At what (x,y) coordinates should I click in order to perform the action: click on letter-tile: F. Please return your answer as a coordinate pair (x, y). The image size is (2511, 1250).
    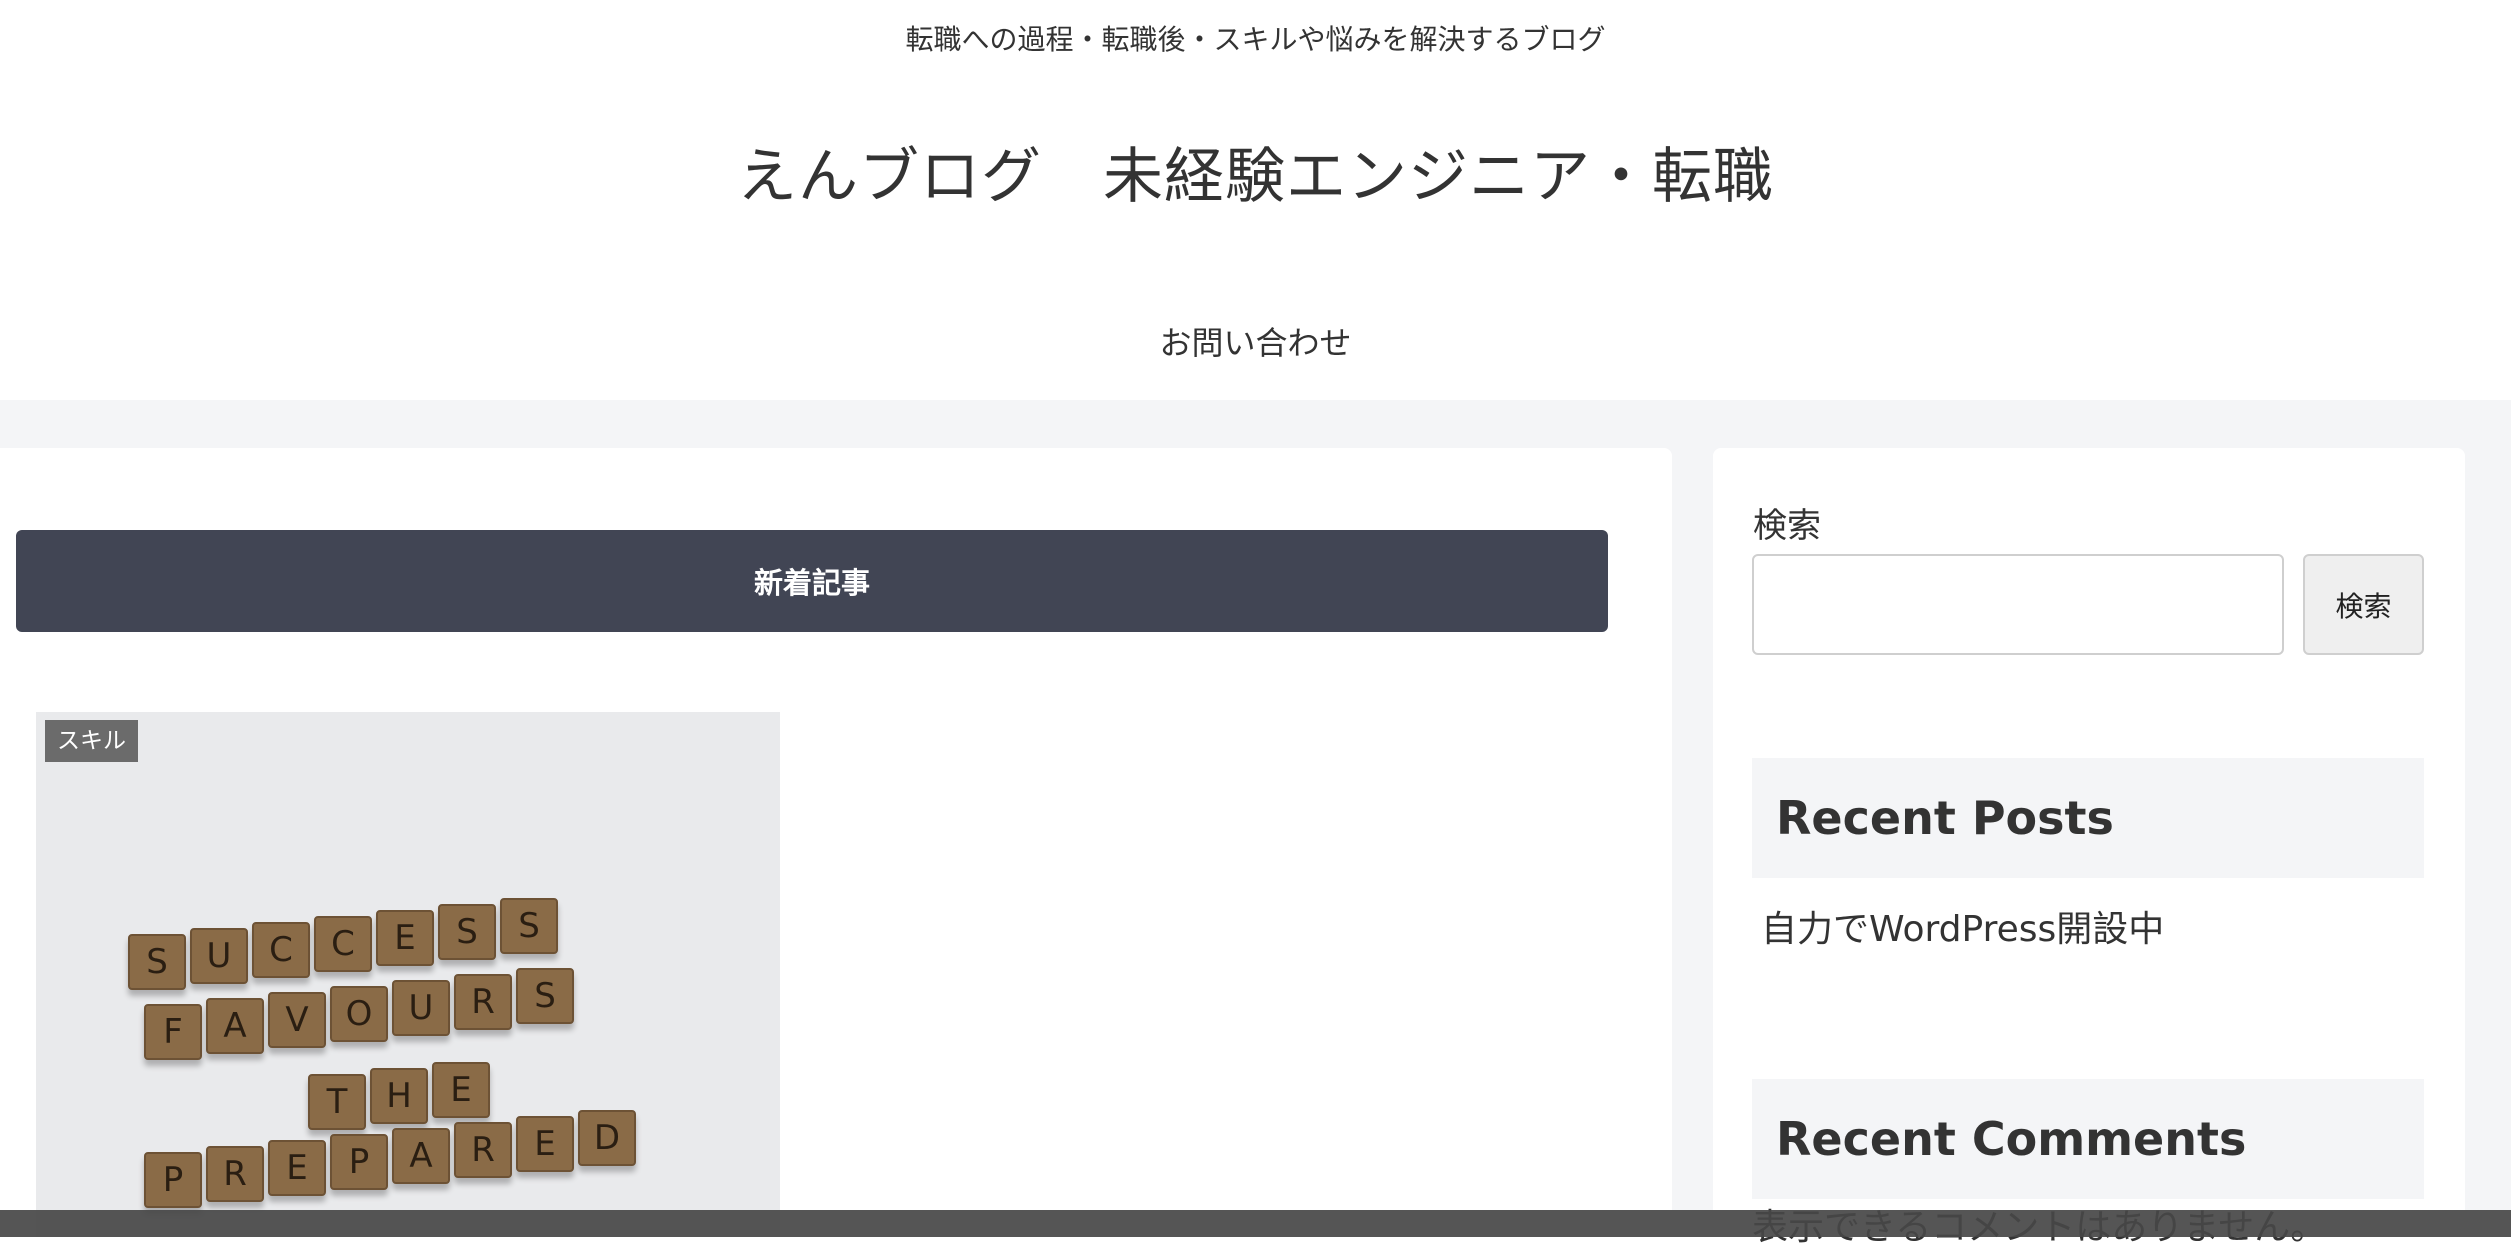
    Looking at the image, I should click on (173, 1032).